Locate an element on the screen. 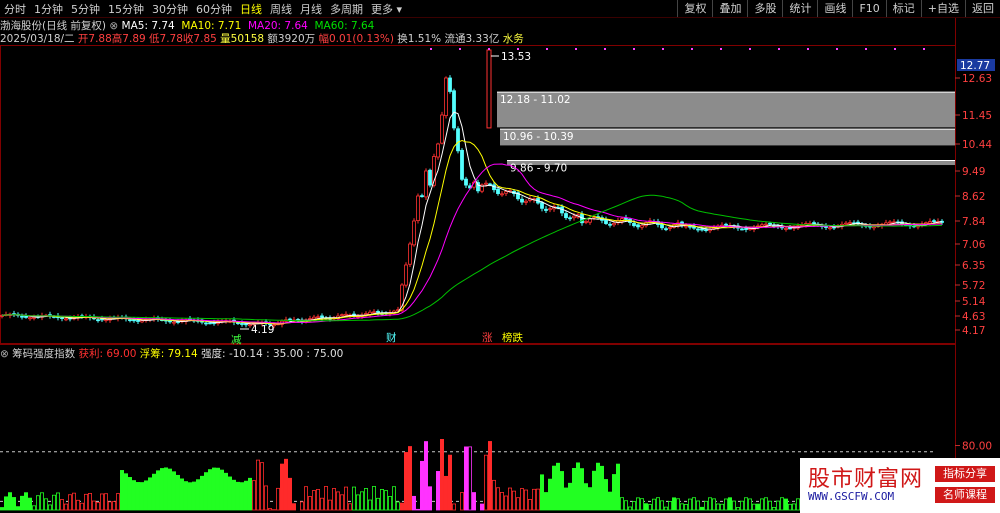 This screenshot has width=1000, height=513. chip-zone-label: 10.96 - 10.39 is located at coordinates (538, 137).